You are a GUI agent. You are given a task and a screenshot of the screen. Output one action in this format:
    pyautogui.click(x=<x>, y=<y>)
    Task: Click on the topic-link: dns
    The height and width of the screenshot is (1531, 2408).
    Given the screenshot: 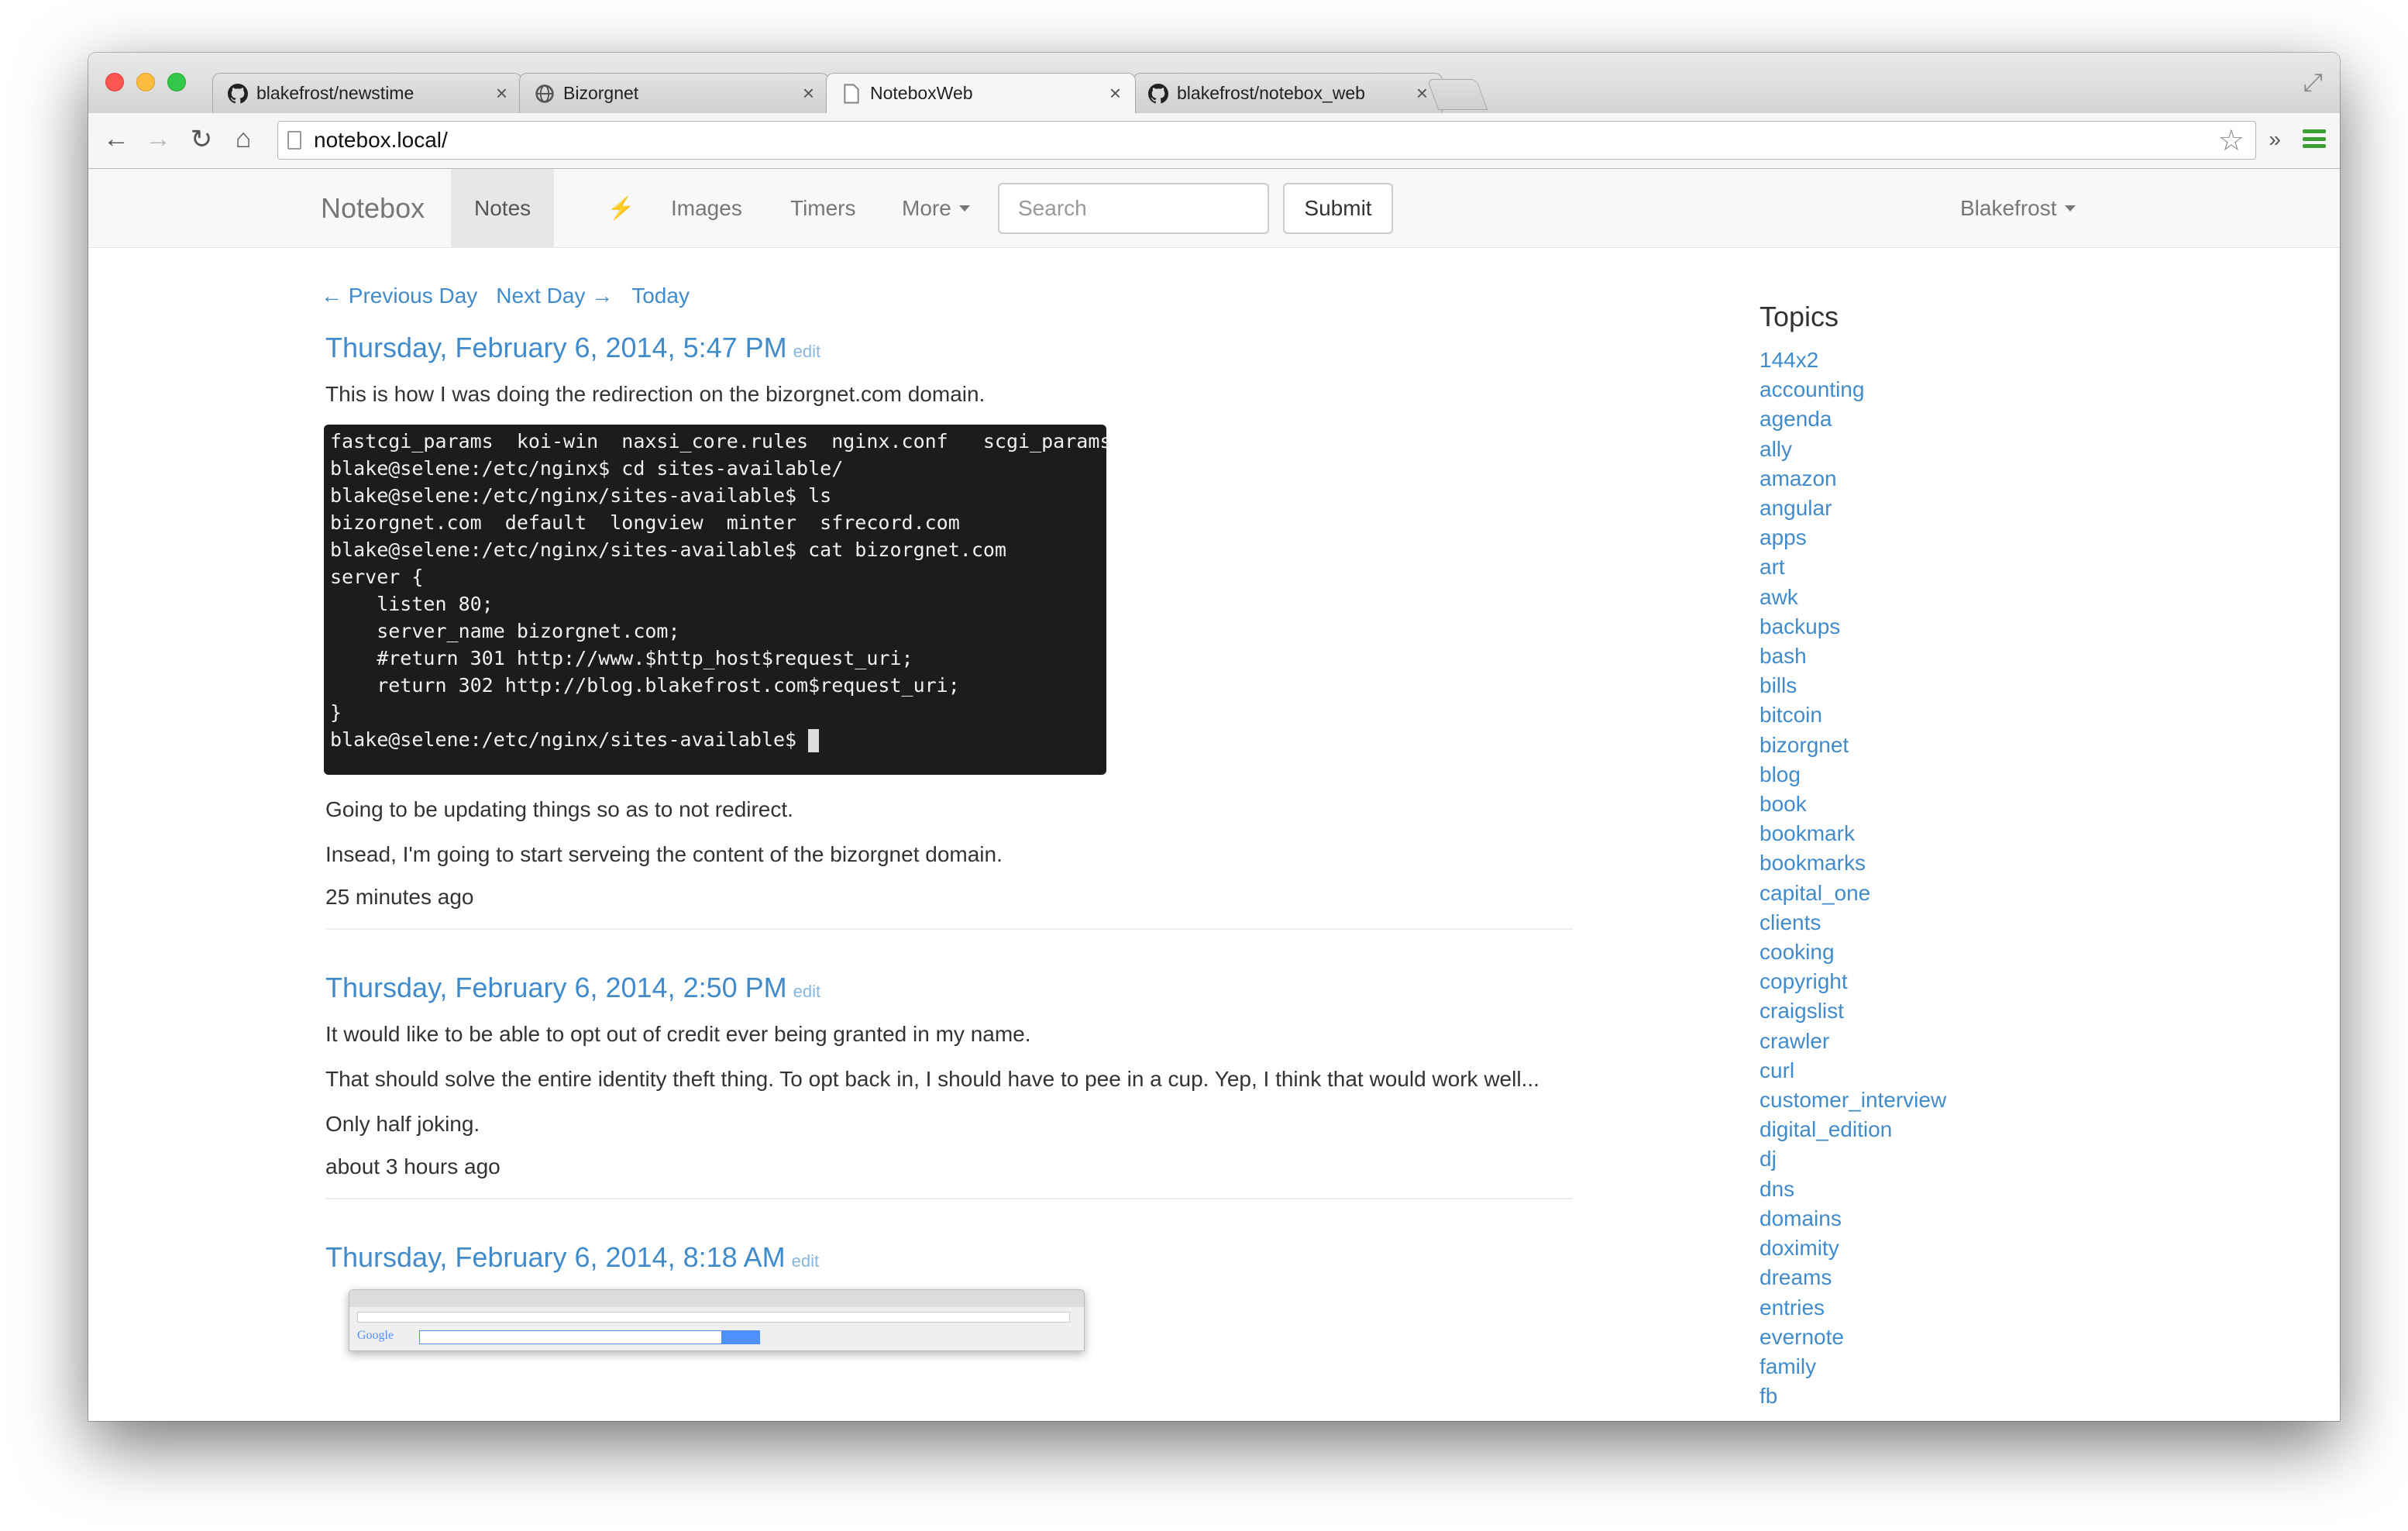 What is the action you would take?
    pyautogui.click(x=1915, y=1189)
    